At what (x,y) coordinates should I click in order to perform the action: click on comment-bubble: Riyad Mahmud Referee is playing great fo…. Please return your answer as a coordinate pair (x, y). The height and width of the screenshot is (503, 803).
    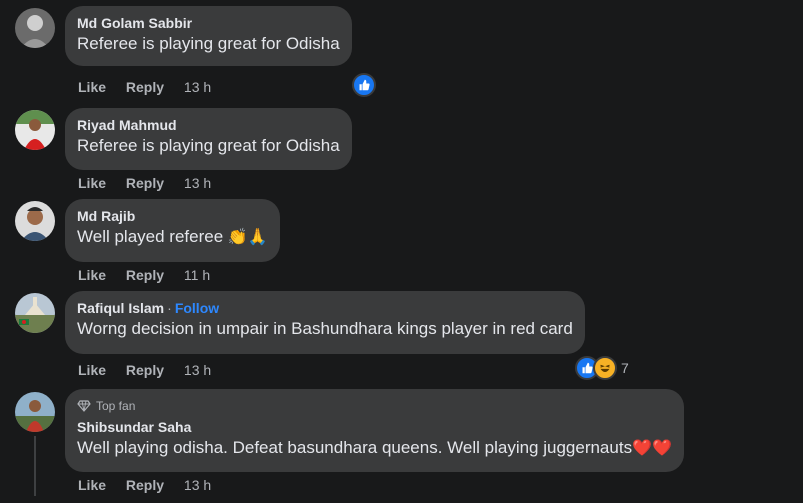
    Looking at the image, I should click on (208, 139).